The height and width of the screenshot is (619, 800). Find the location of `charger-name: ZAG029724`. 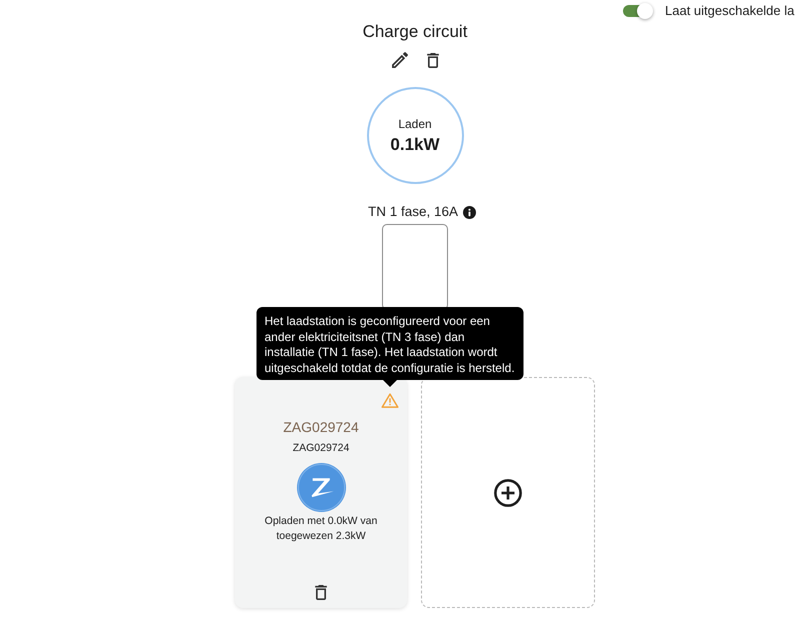

charger-name: ZAG029724 is located at coordinates (321, 427).